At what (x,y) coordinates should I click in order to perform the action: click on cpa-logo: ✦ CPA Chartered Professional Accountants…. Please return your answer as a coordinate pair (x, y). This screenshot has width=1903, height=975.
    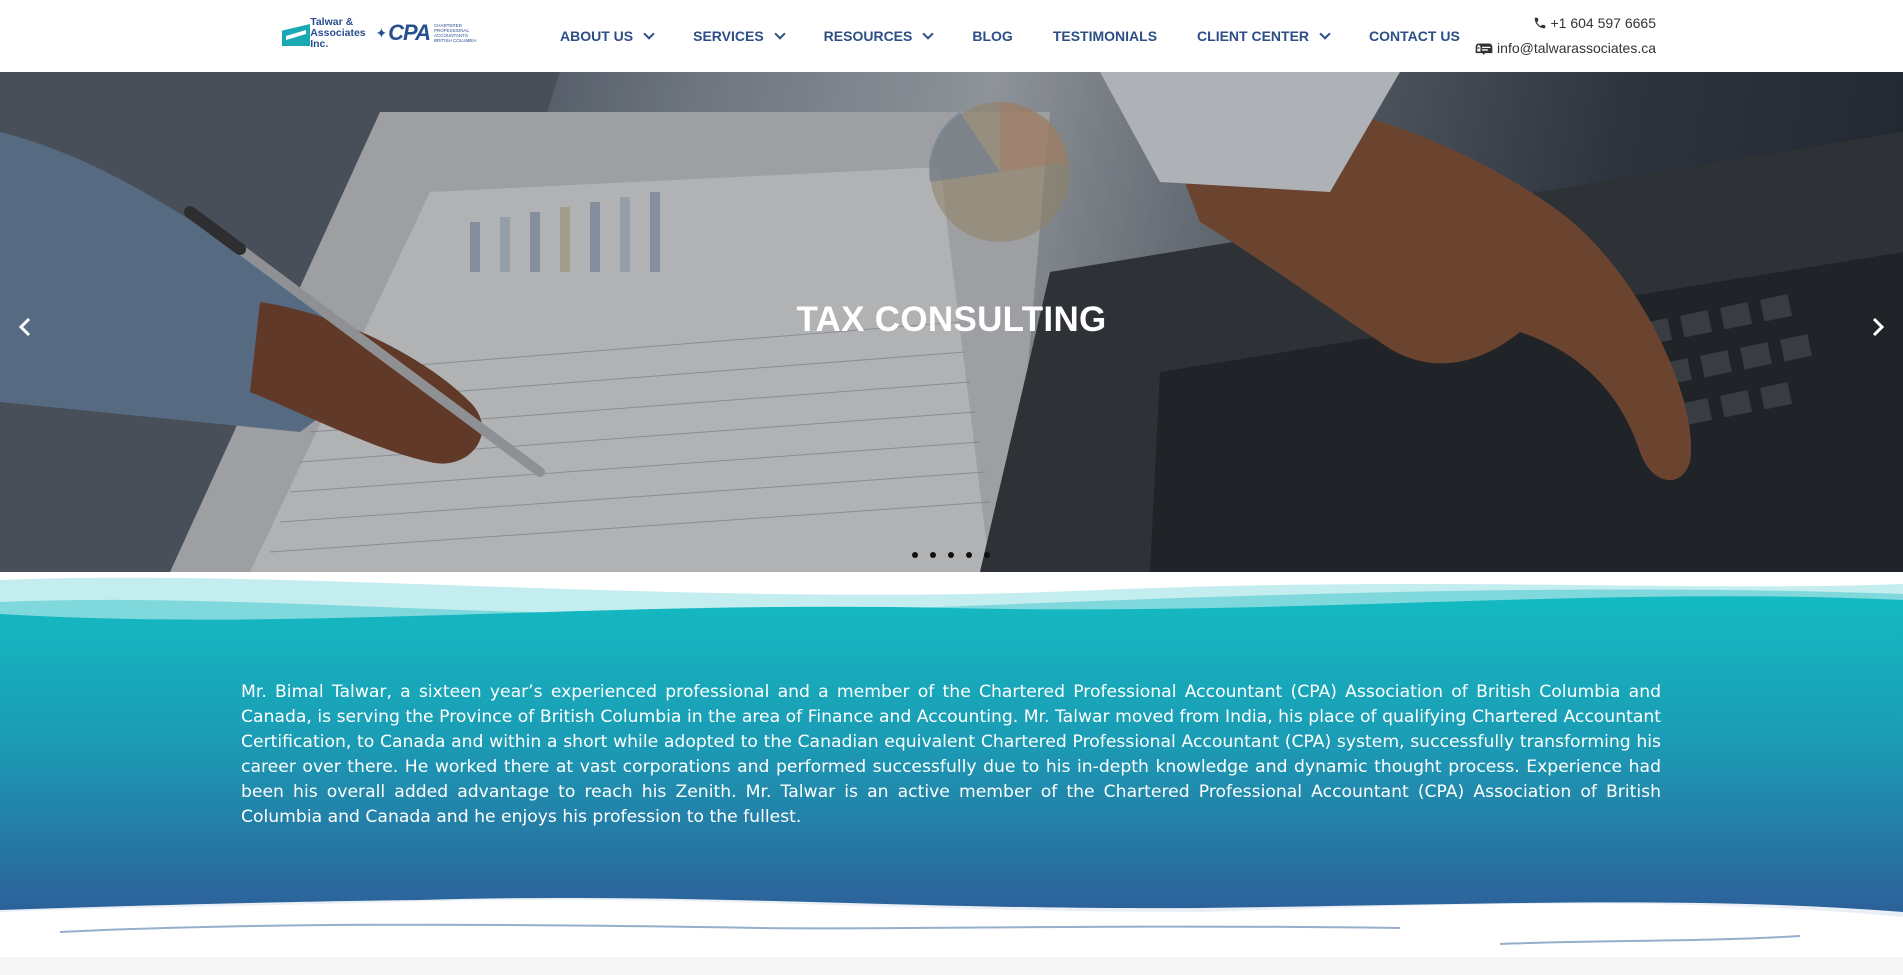
    Looking at the image, I should click on (426, 33).